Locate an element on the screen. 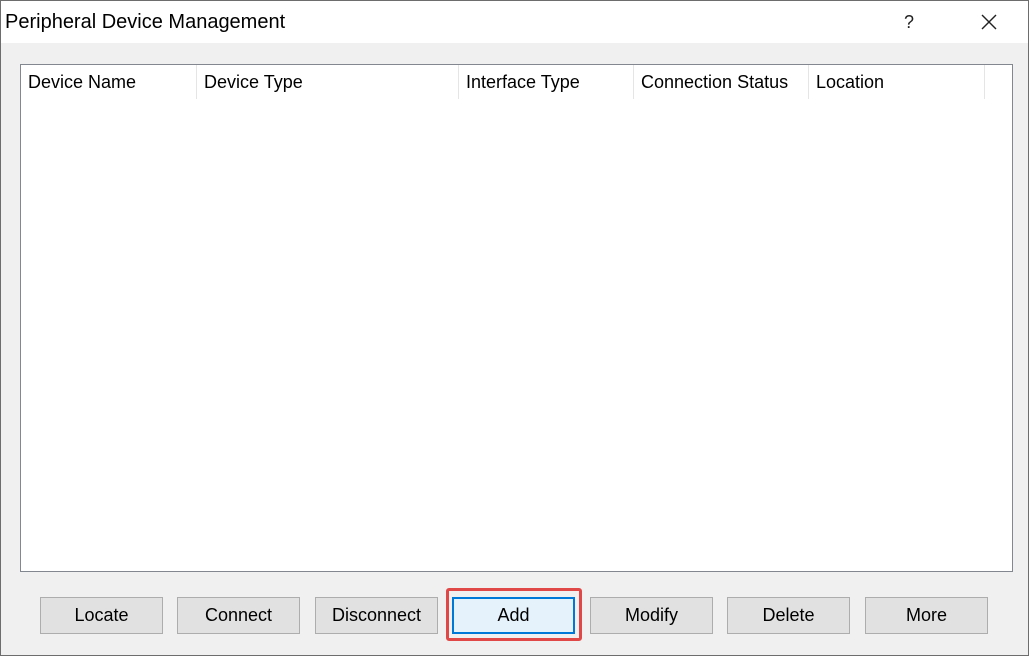 The image size is (1029, 656). column-header-device-type: Device Type is located at coordinates (328, 82).